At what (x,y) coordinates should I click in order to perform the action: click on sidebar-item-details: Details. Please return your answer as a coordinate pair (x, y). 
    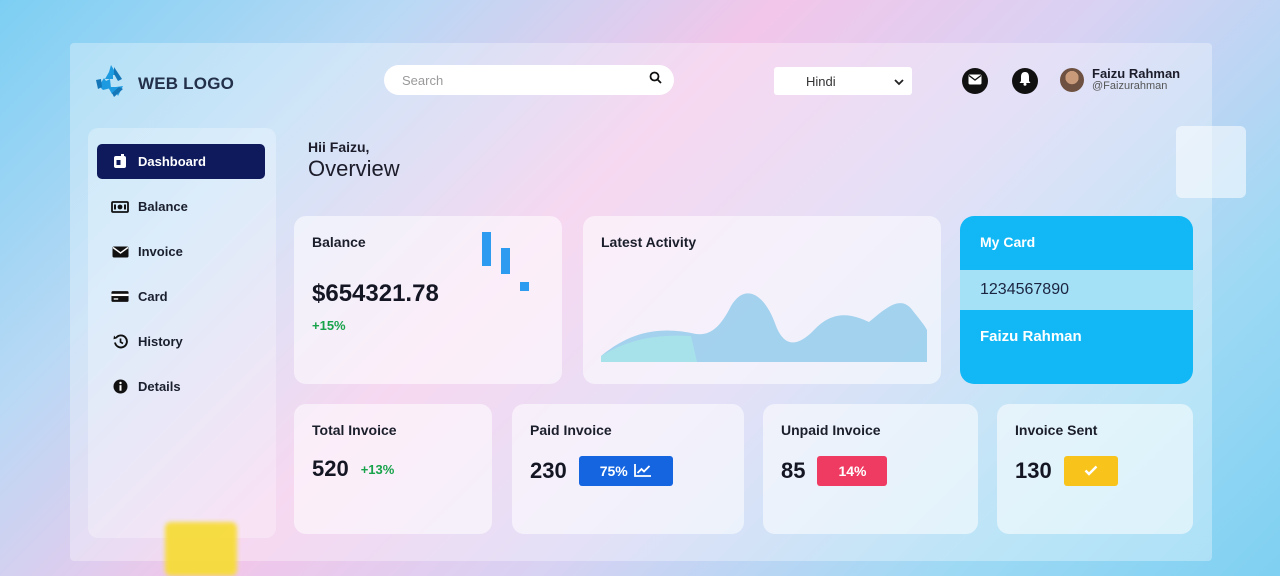
    Looking at the image, I should click on (181, 386).